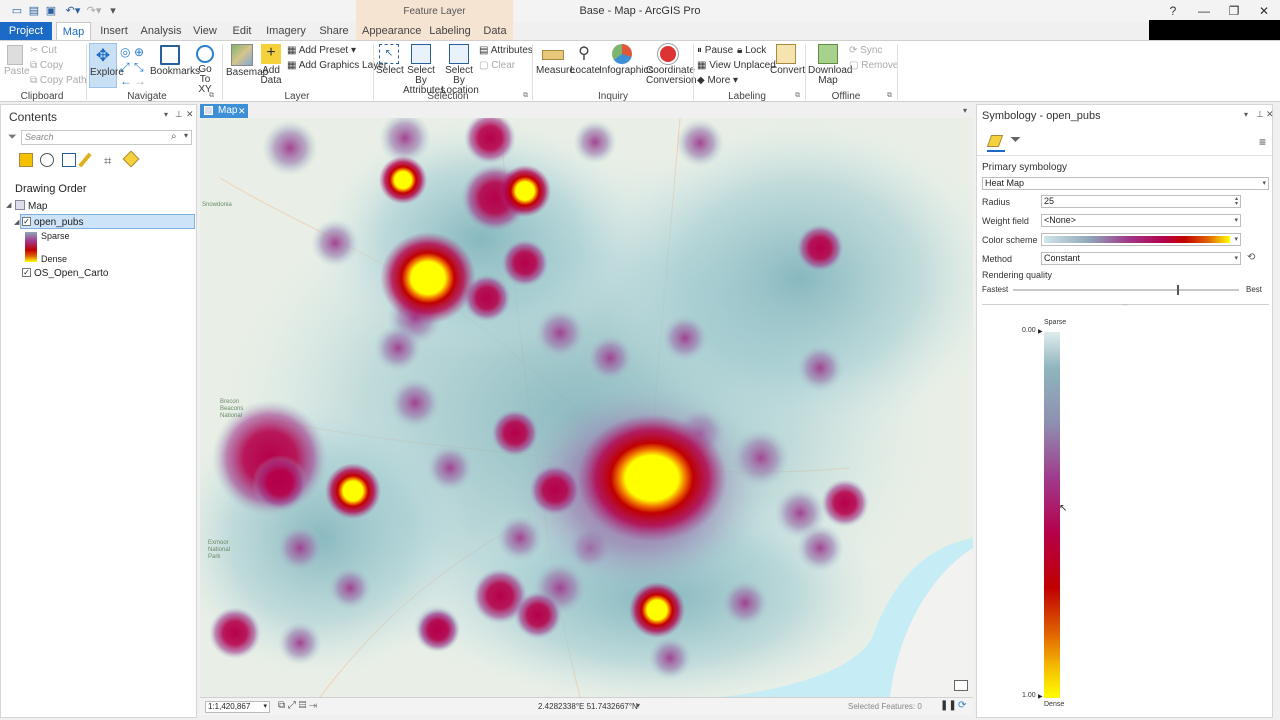 This screenshot has height=720, width=1280. Describe the element at coordinates (1141, 239) in the screenshot. I see `color-scheme-dropdown: ▾` at that location.